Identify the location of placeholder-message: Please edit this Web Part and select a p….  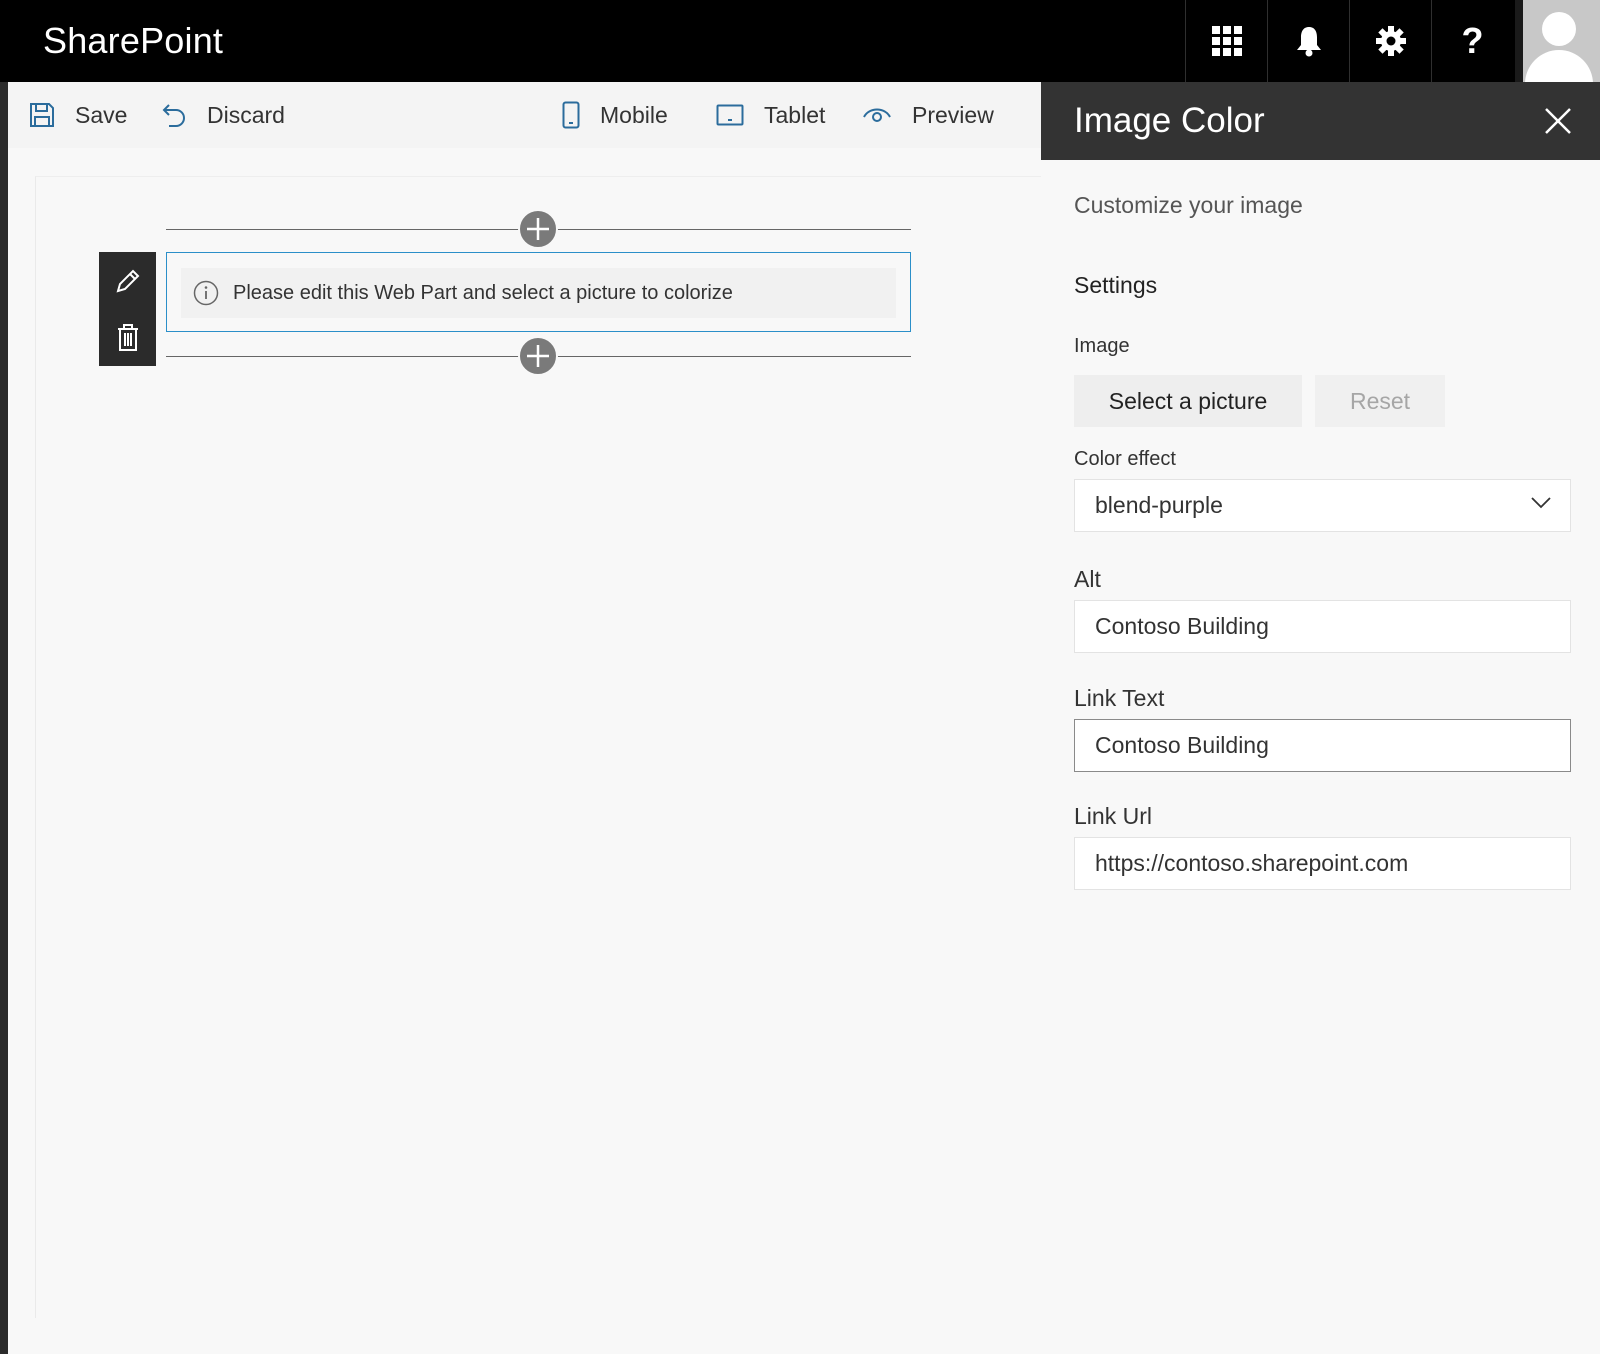
(538, 293).